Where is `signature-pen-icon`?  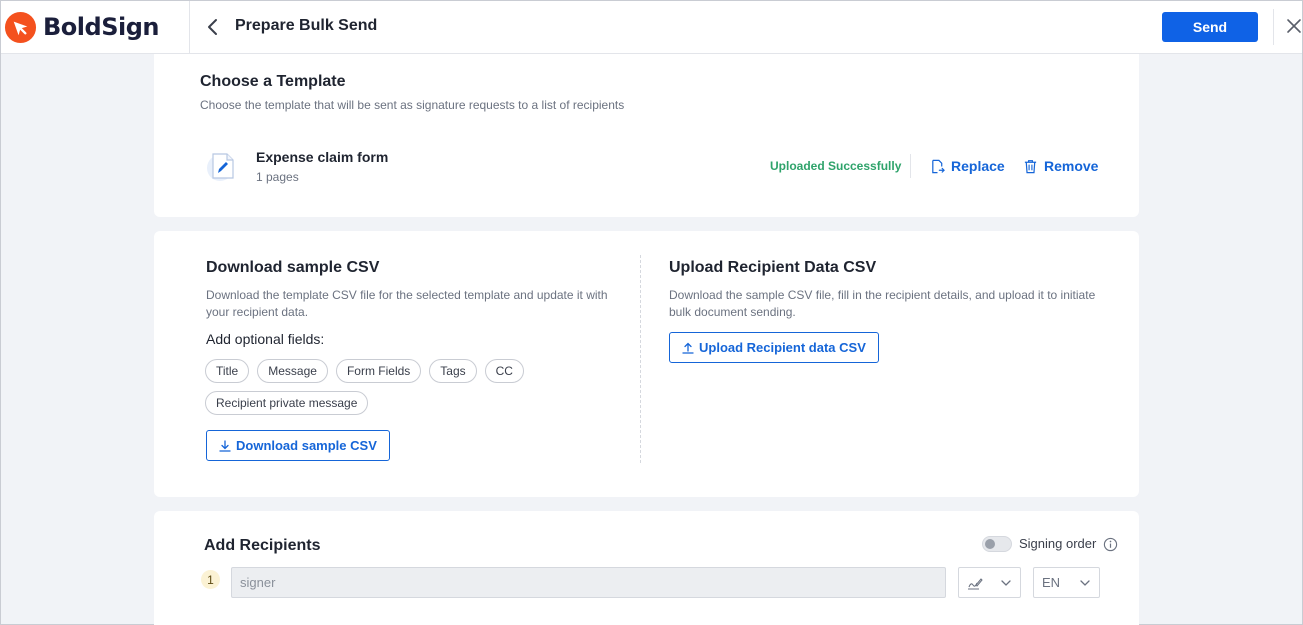
signature-pen-icon is located at coordinates (975, 583).